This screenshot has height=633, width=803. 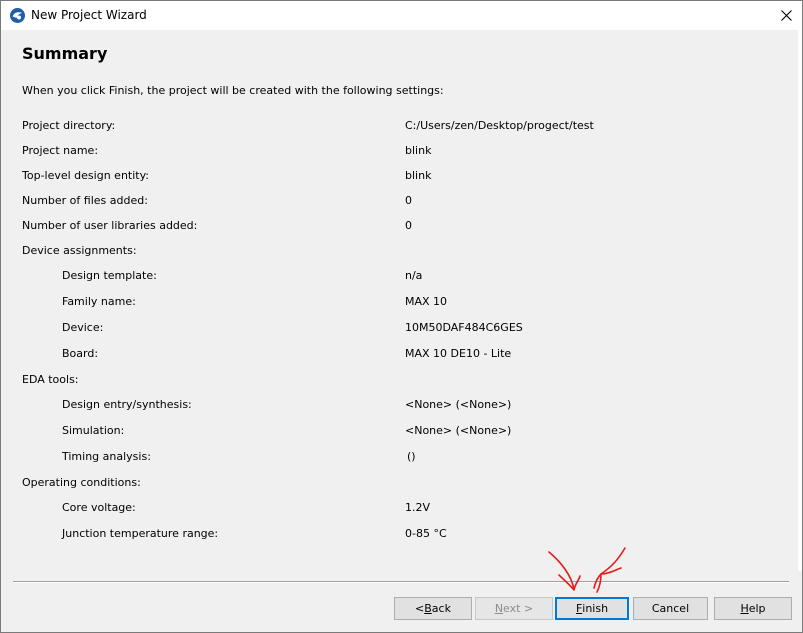 What do you see at coordinates (109, 275) in the screenshot?
I see `setting-label: Design template:` at bounding box center [109, 275].